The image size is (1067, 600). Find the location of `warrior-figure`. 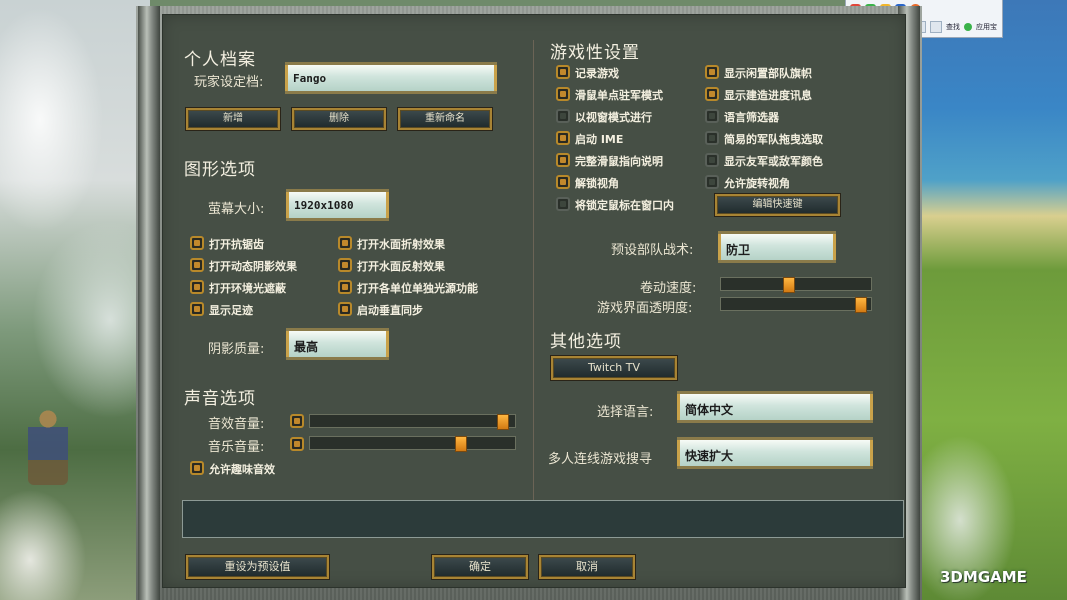

warrior-figure is located at coordinates (48, 445).